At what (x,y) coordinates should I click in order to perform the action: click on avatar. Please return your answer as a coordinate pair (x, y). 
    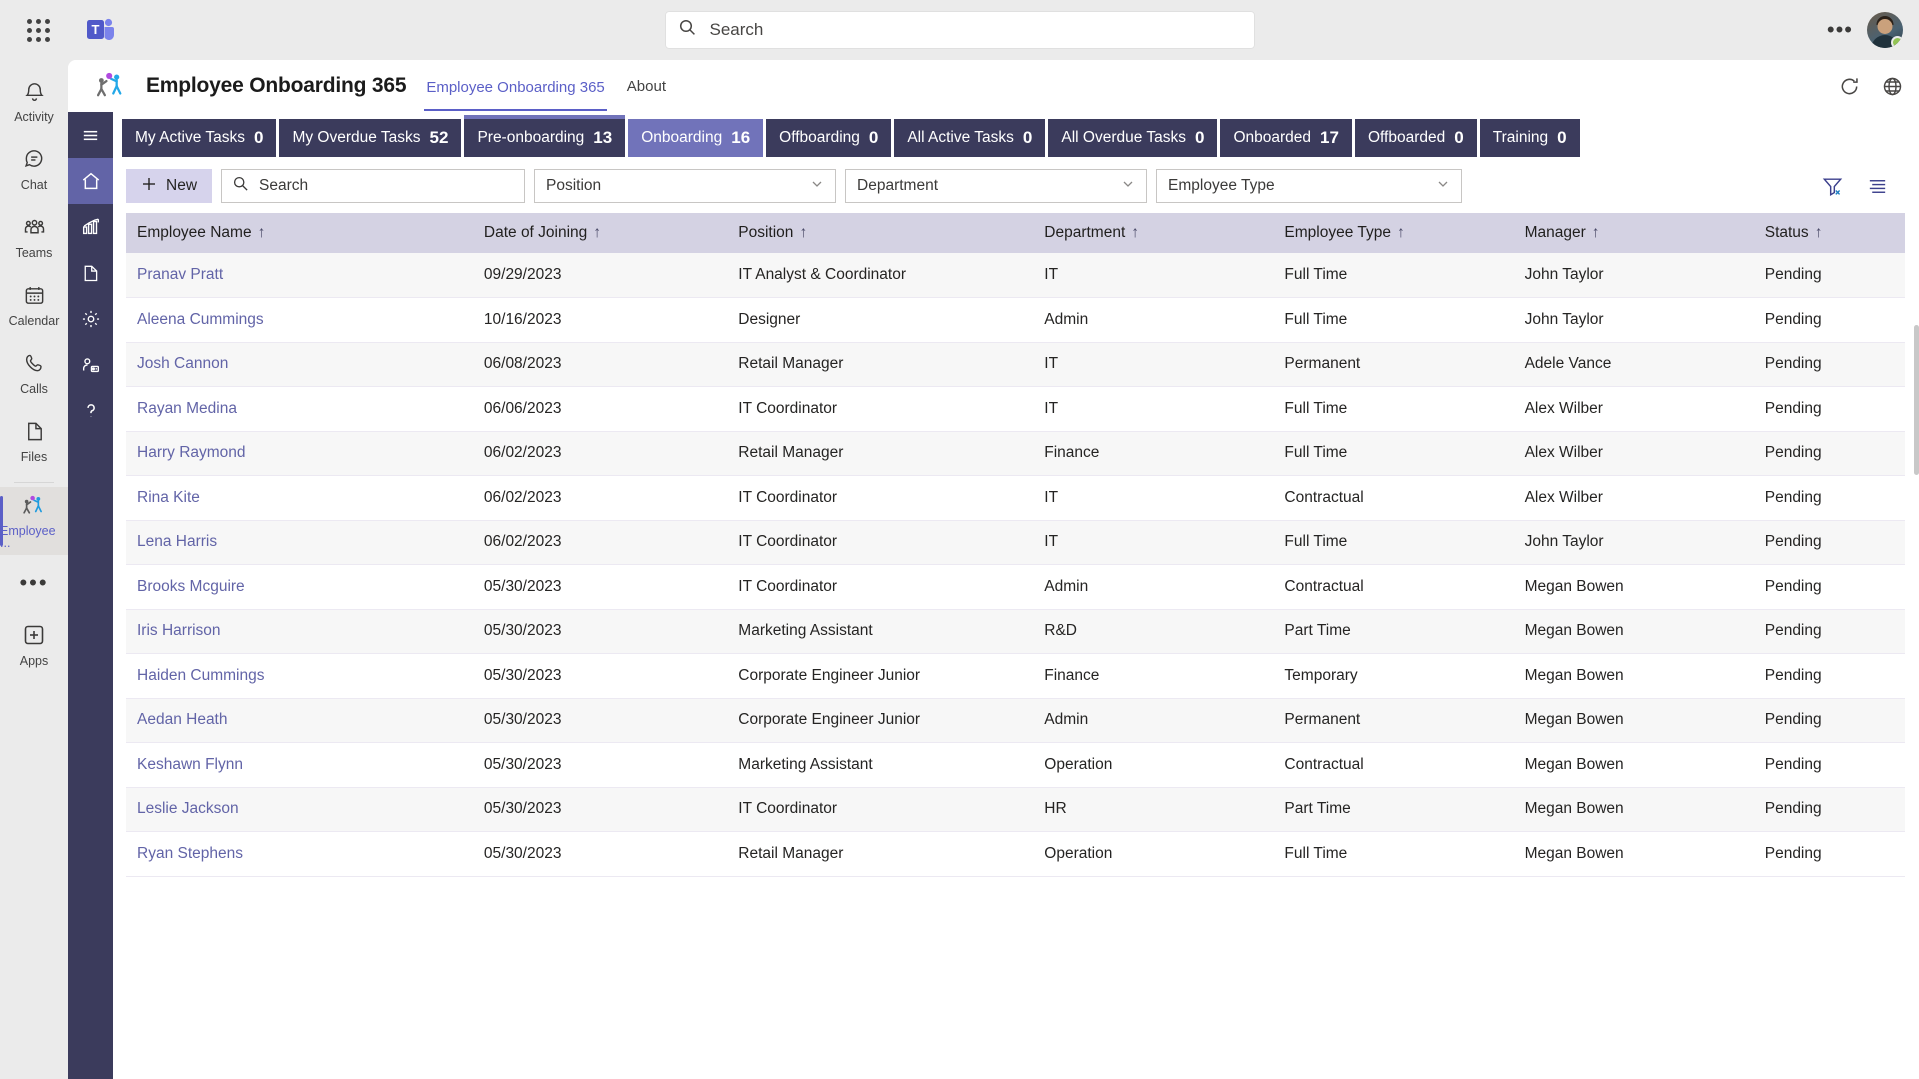
    Looking at the image, I should click on (1885, 30).